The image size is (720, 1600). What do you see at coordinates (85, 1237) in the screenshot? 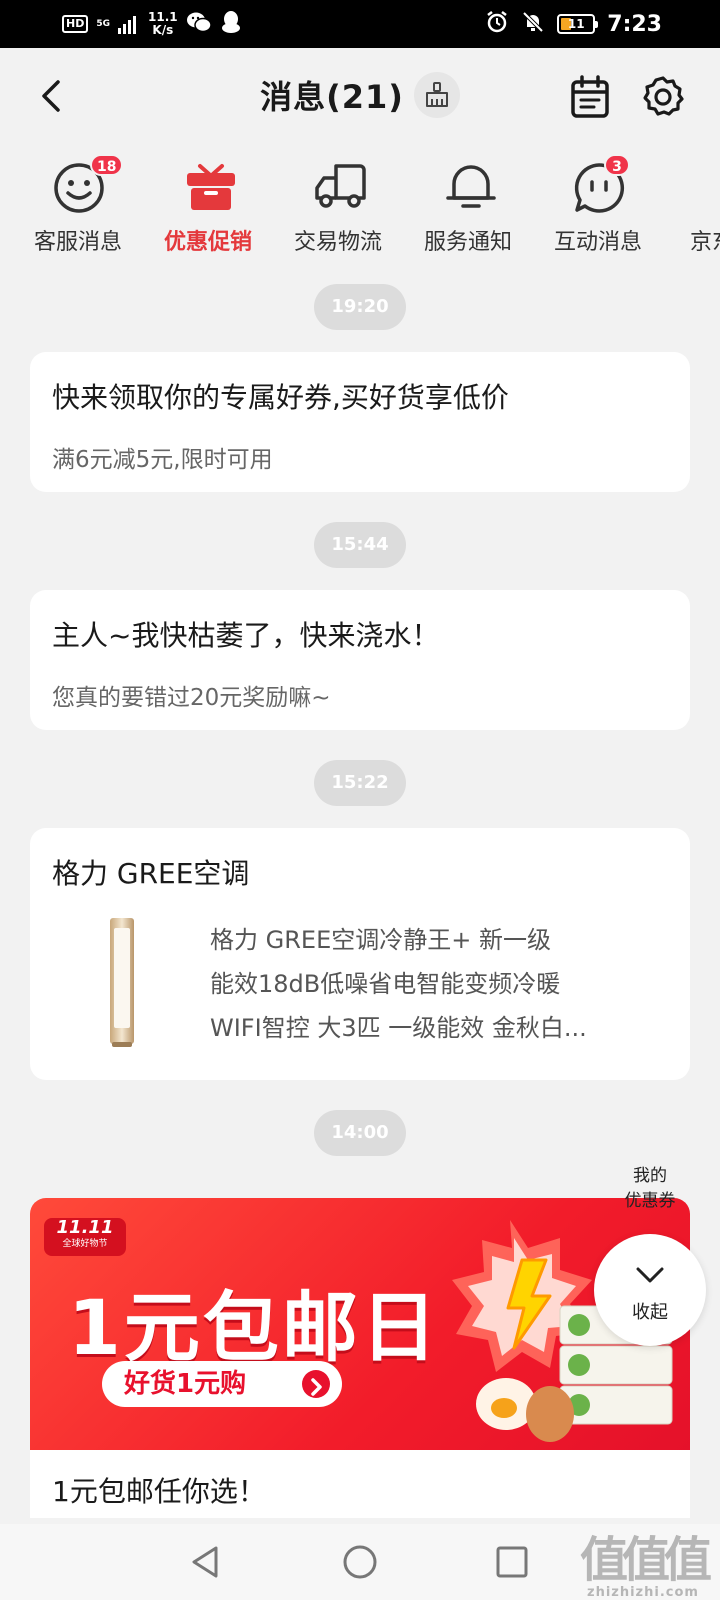
I see `double11-logo: 11.11 全球好物节` at bounding box center [85, 1237].